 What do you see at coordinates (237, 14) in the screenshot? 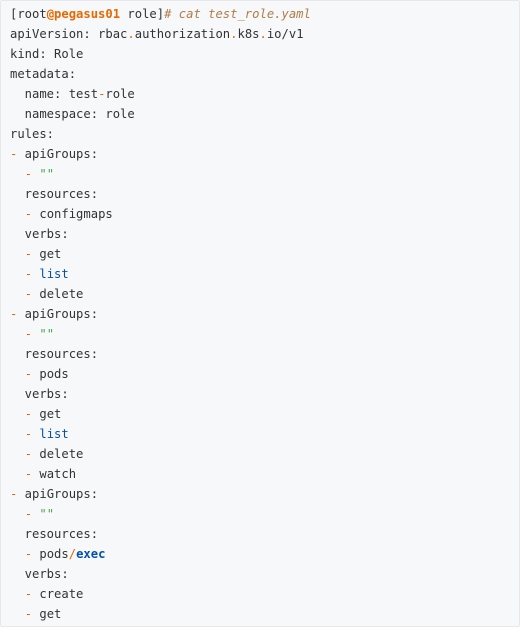
I see `prompt-command: # cat test_role.yaml` at bounding box center [237, 14].